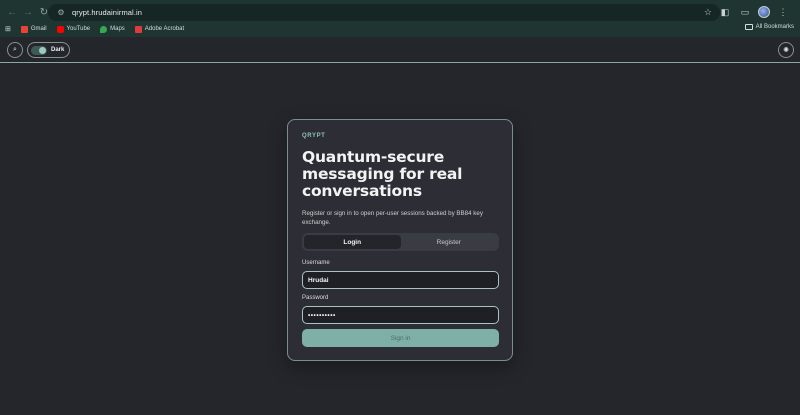  What do you see at coordinates (104, 29) in the screenshot?
I see `maps-icon` at bounding box center [104, 29].